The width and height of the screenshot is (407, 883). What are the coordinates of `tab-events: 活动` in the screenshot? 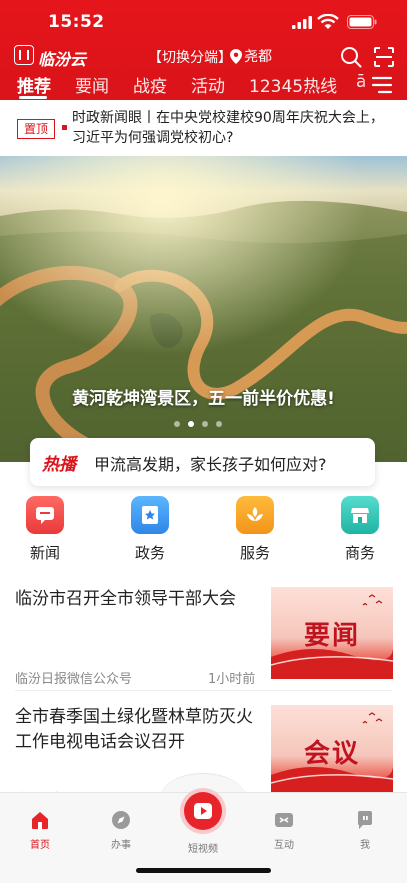 It's located at (208, 84).